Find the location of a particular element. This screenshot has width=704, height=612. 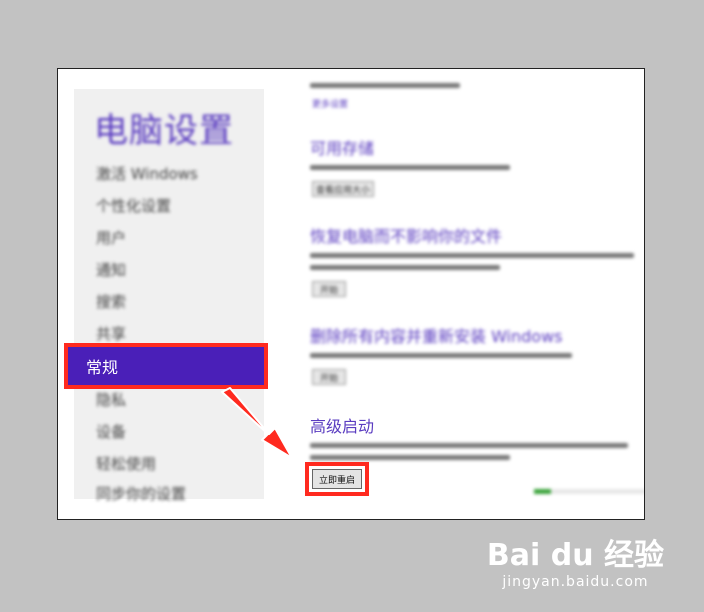

baidu-watermark: Bai du 经验 jingyan.baidu.com is located at coordinates (575, 560).